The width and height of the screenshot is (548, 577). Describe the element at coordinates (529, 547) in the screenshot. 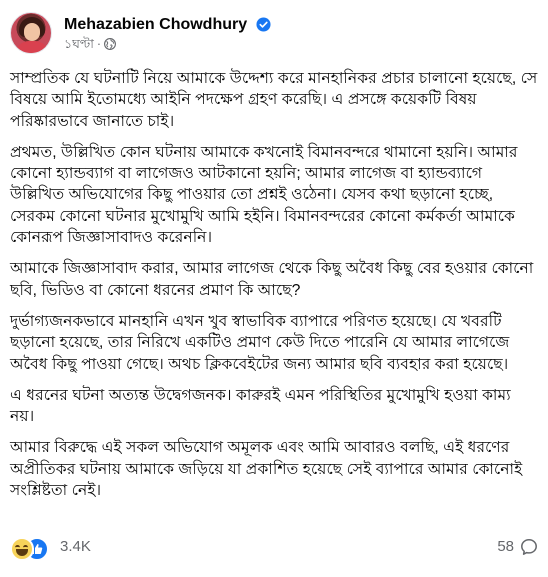

I see `comment-icon` at that location.